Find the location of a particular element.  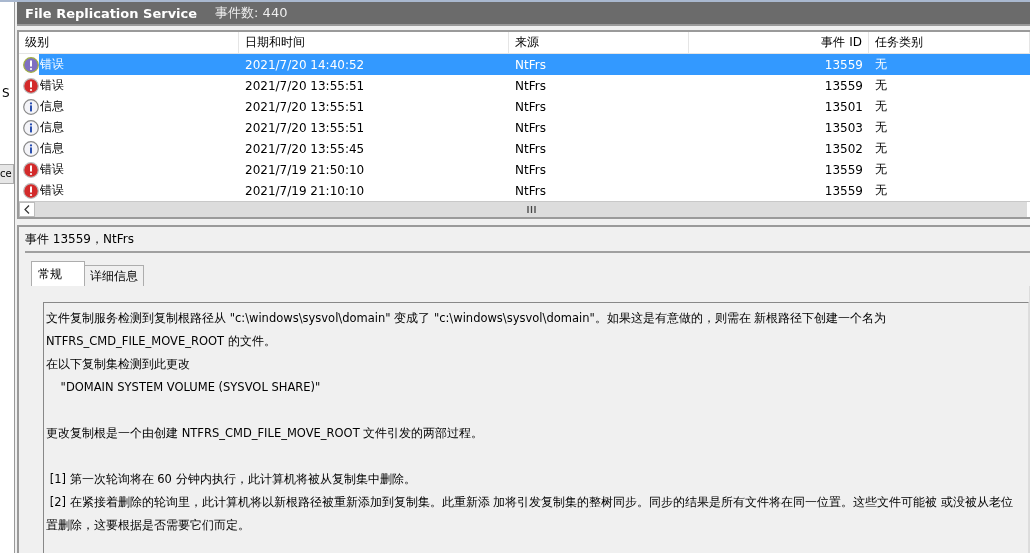

event-title: 事件 13559，NtFrs is located at coordinates (527, 240).